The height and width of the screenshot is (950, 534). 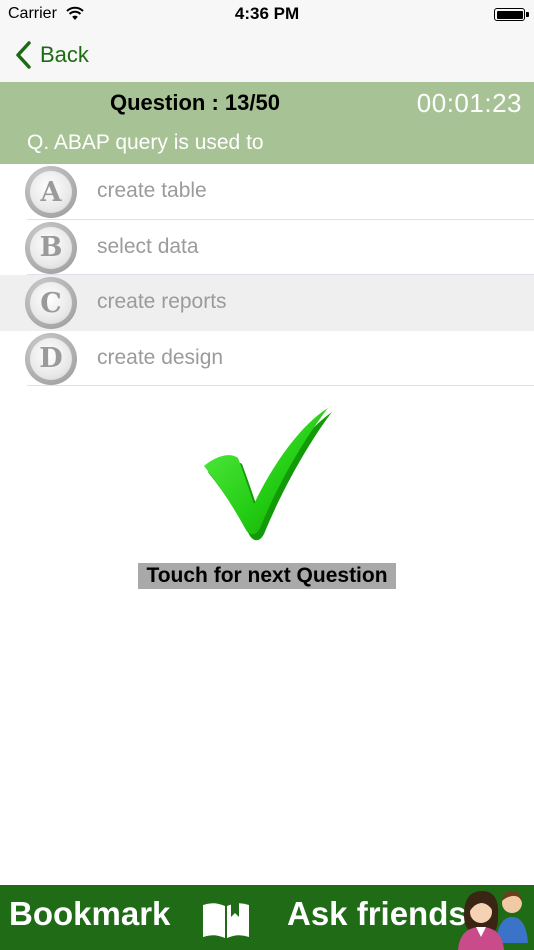 I want to click on battery-icon, so click(x=509, y=14).